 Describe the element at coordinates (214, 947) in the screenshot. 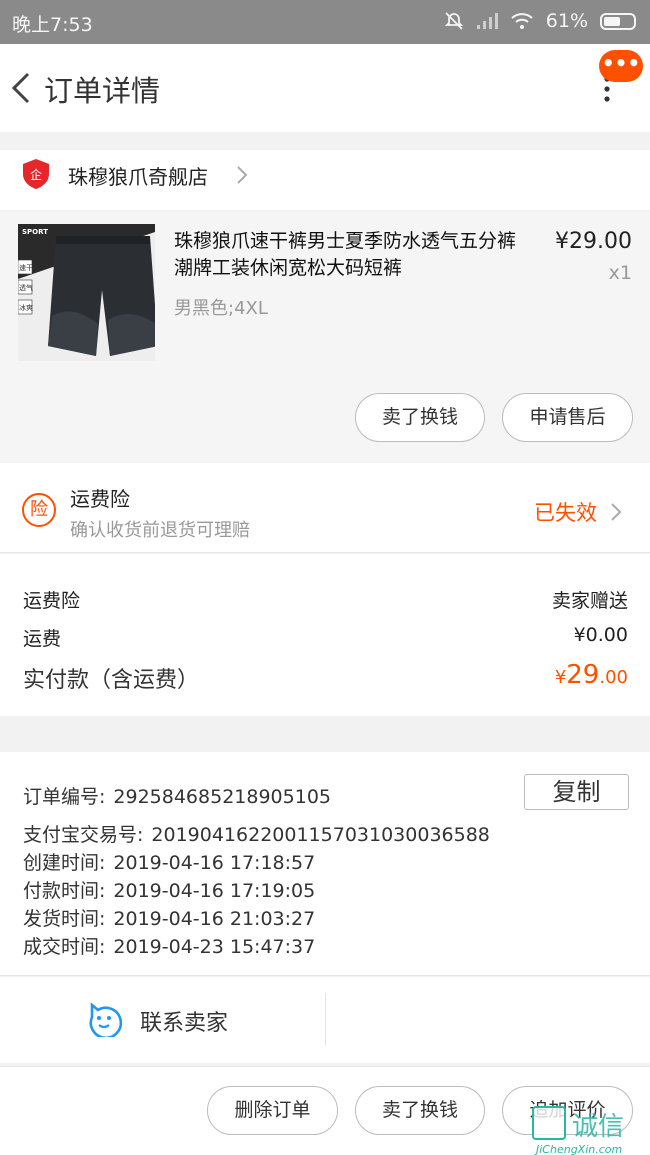

I see `completed-time: 2019-04-23 15:47:37` at that location.